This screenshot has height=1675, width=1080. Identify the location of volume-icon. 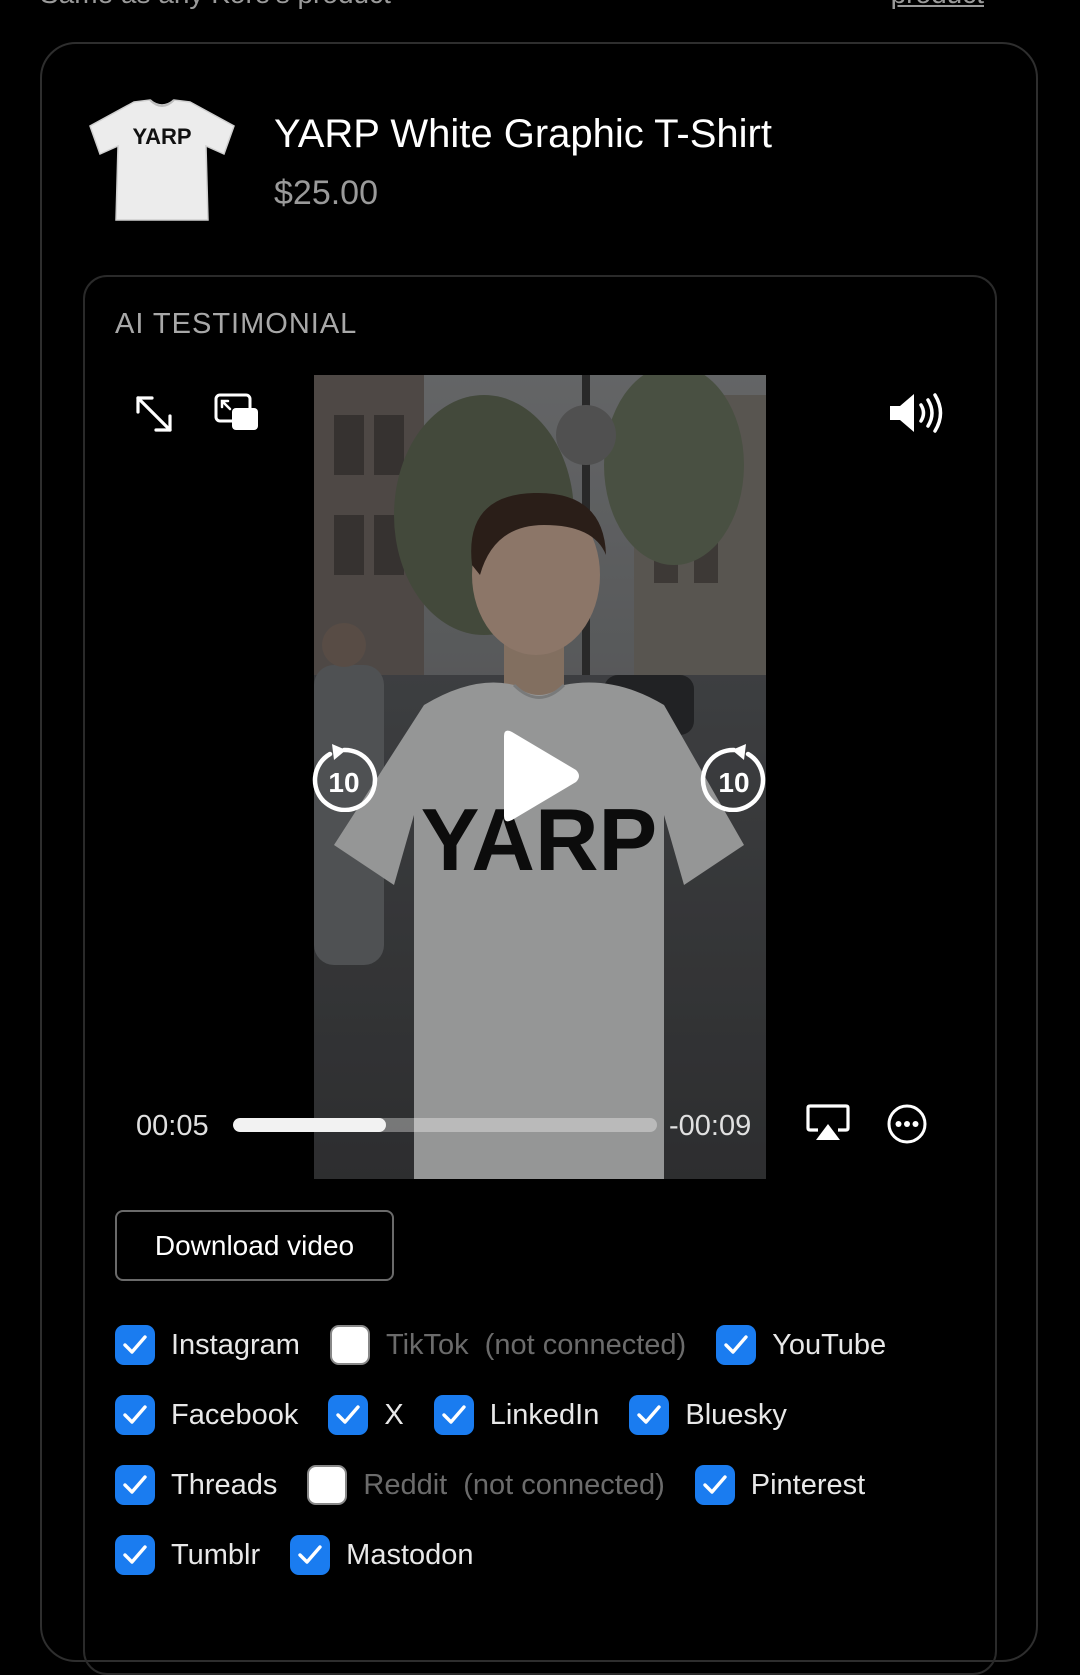
(916, 413).